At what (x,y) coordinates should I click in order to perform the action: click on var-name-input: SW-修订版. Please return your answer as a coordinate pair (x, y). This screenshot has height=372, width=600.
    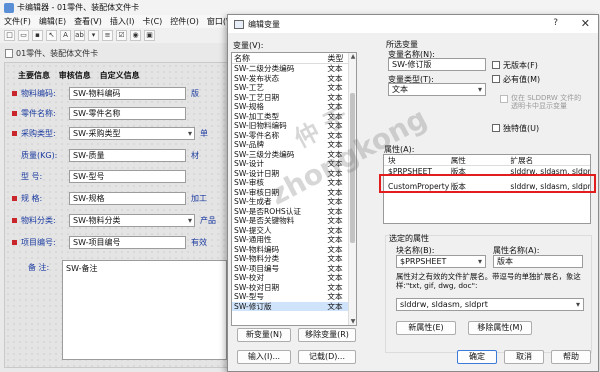
    Looking at the image, I should click on (437, 64).